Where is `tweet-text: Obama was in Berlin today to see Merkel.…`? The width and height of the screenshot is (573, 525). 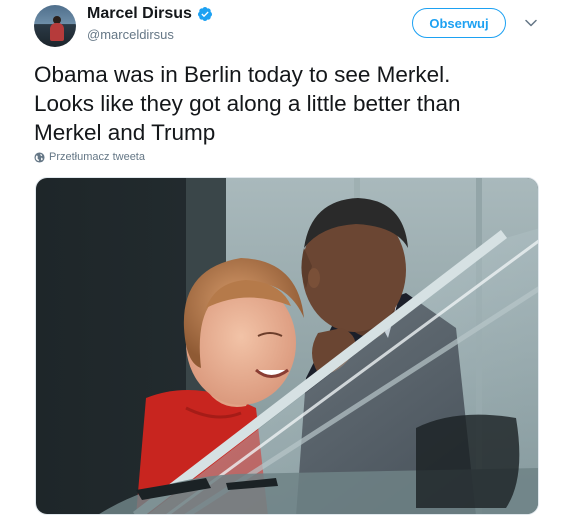 tweet-text: Obama was in Berlin today to see Merkel.… is located at coordinates (247, 103).